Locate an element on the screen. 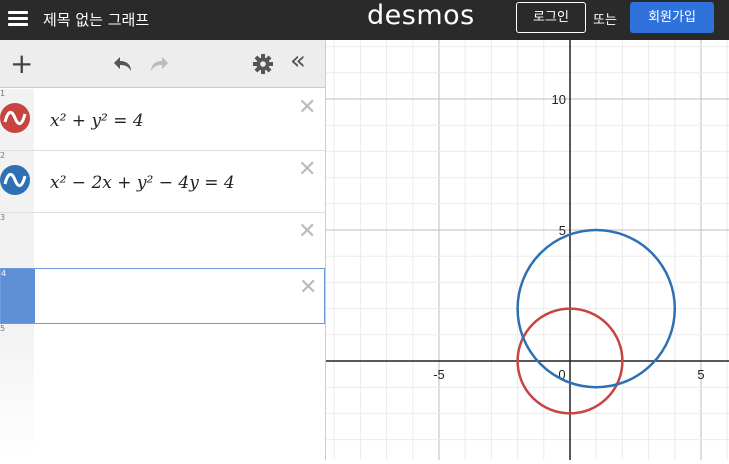 The height and width of the screenshot is (464, 729). expression-number: 3 is located at coordinates (3, 217).